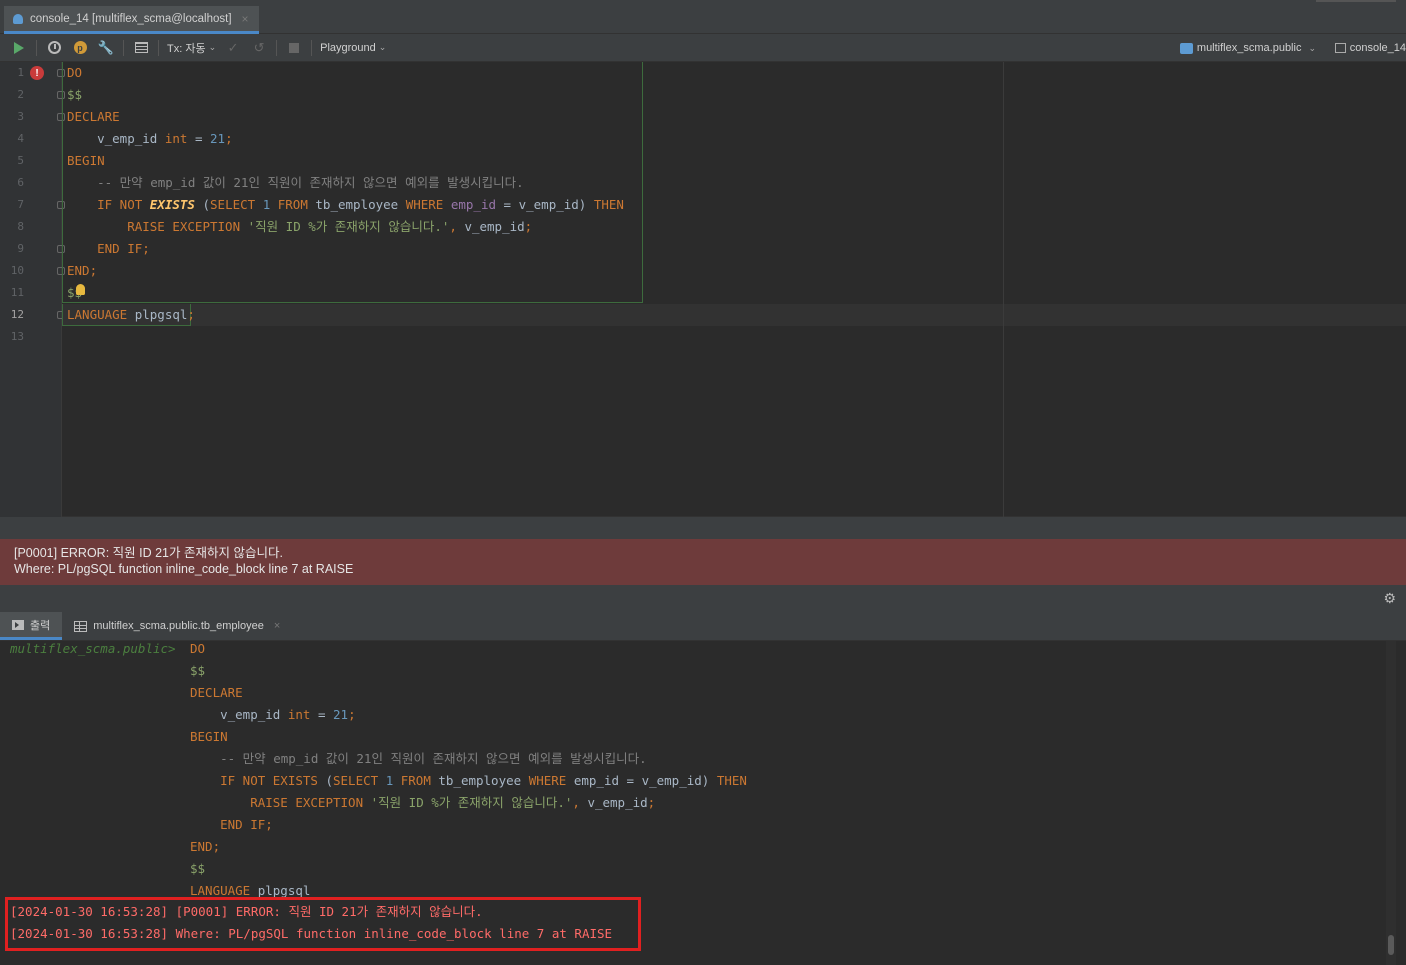  What do you see at coordinates (273, 714) in the screenshot?
I see `console-line: v_emp_id int = 21;` at bounding box center [273, 714].